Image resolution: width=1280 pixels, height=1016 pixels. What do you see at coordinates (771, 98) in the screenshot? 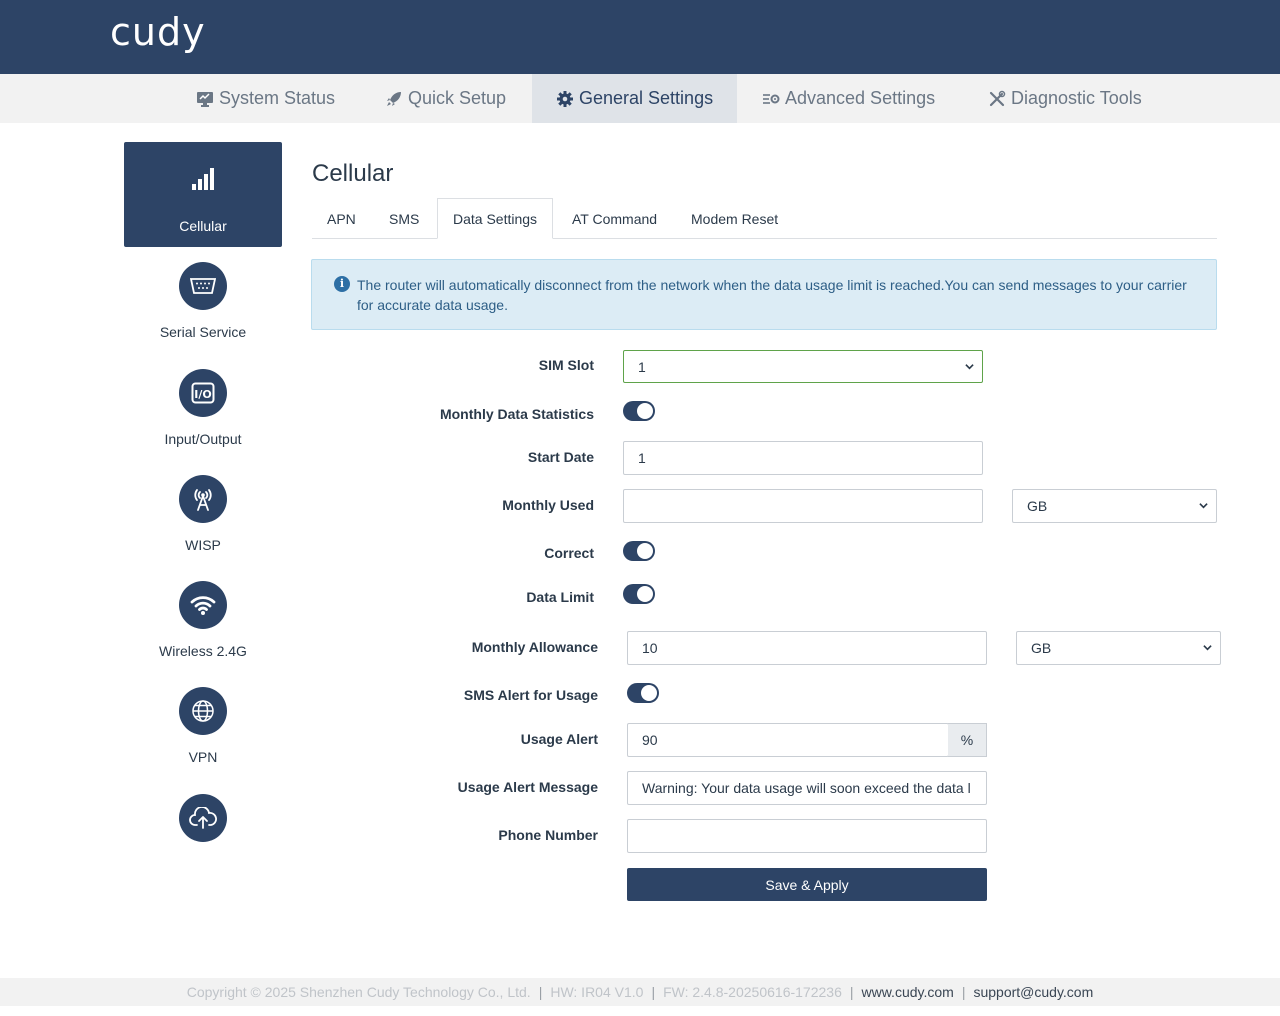
I see `sliders-icon` at bounding box center [771, 98].